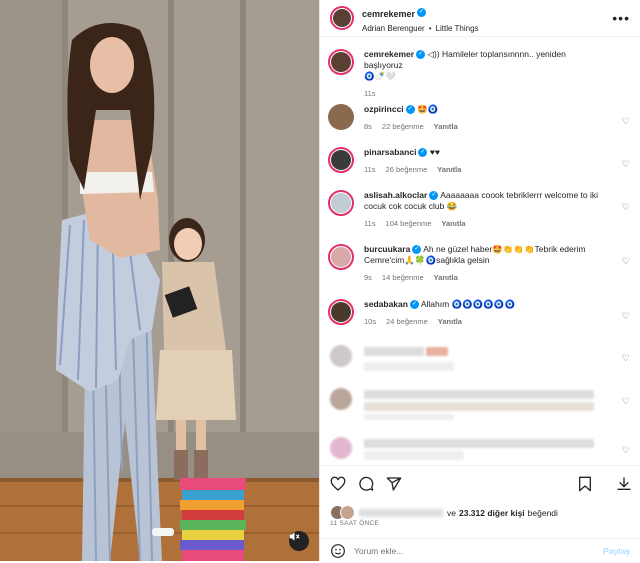 The image size is (640, 563). I want to click on author-username: cemrekemer, so click(388, 14).